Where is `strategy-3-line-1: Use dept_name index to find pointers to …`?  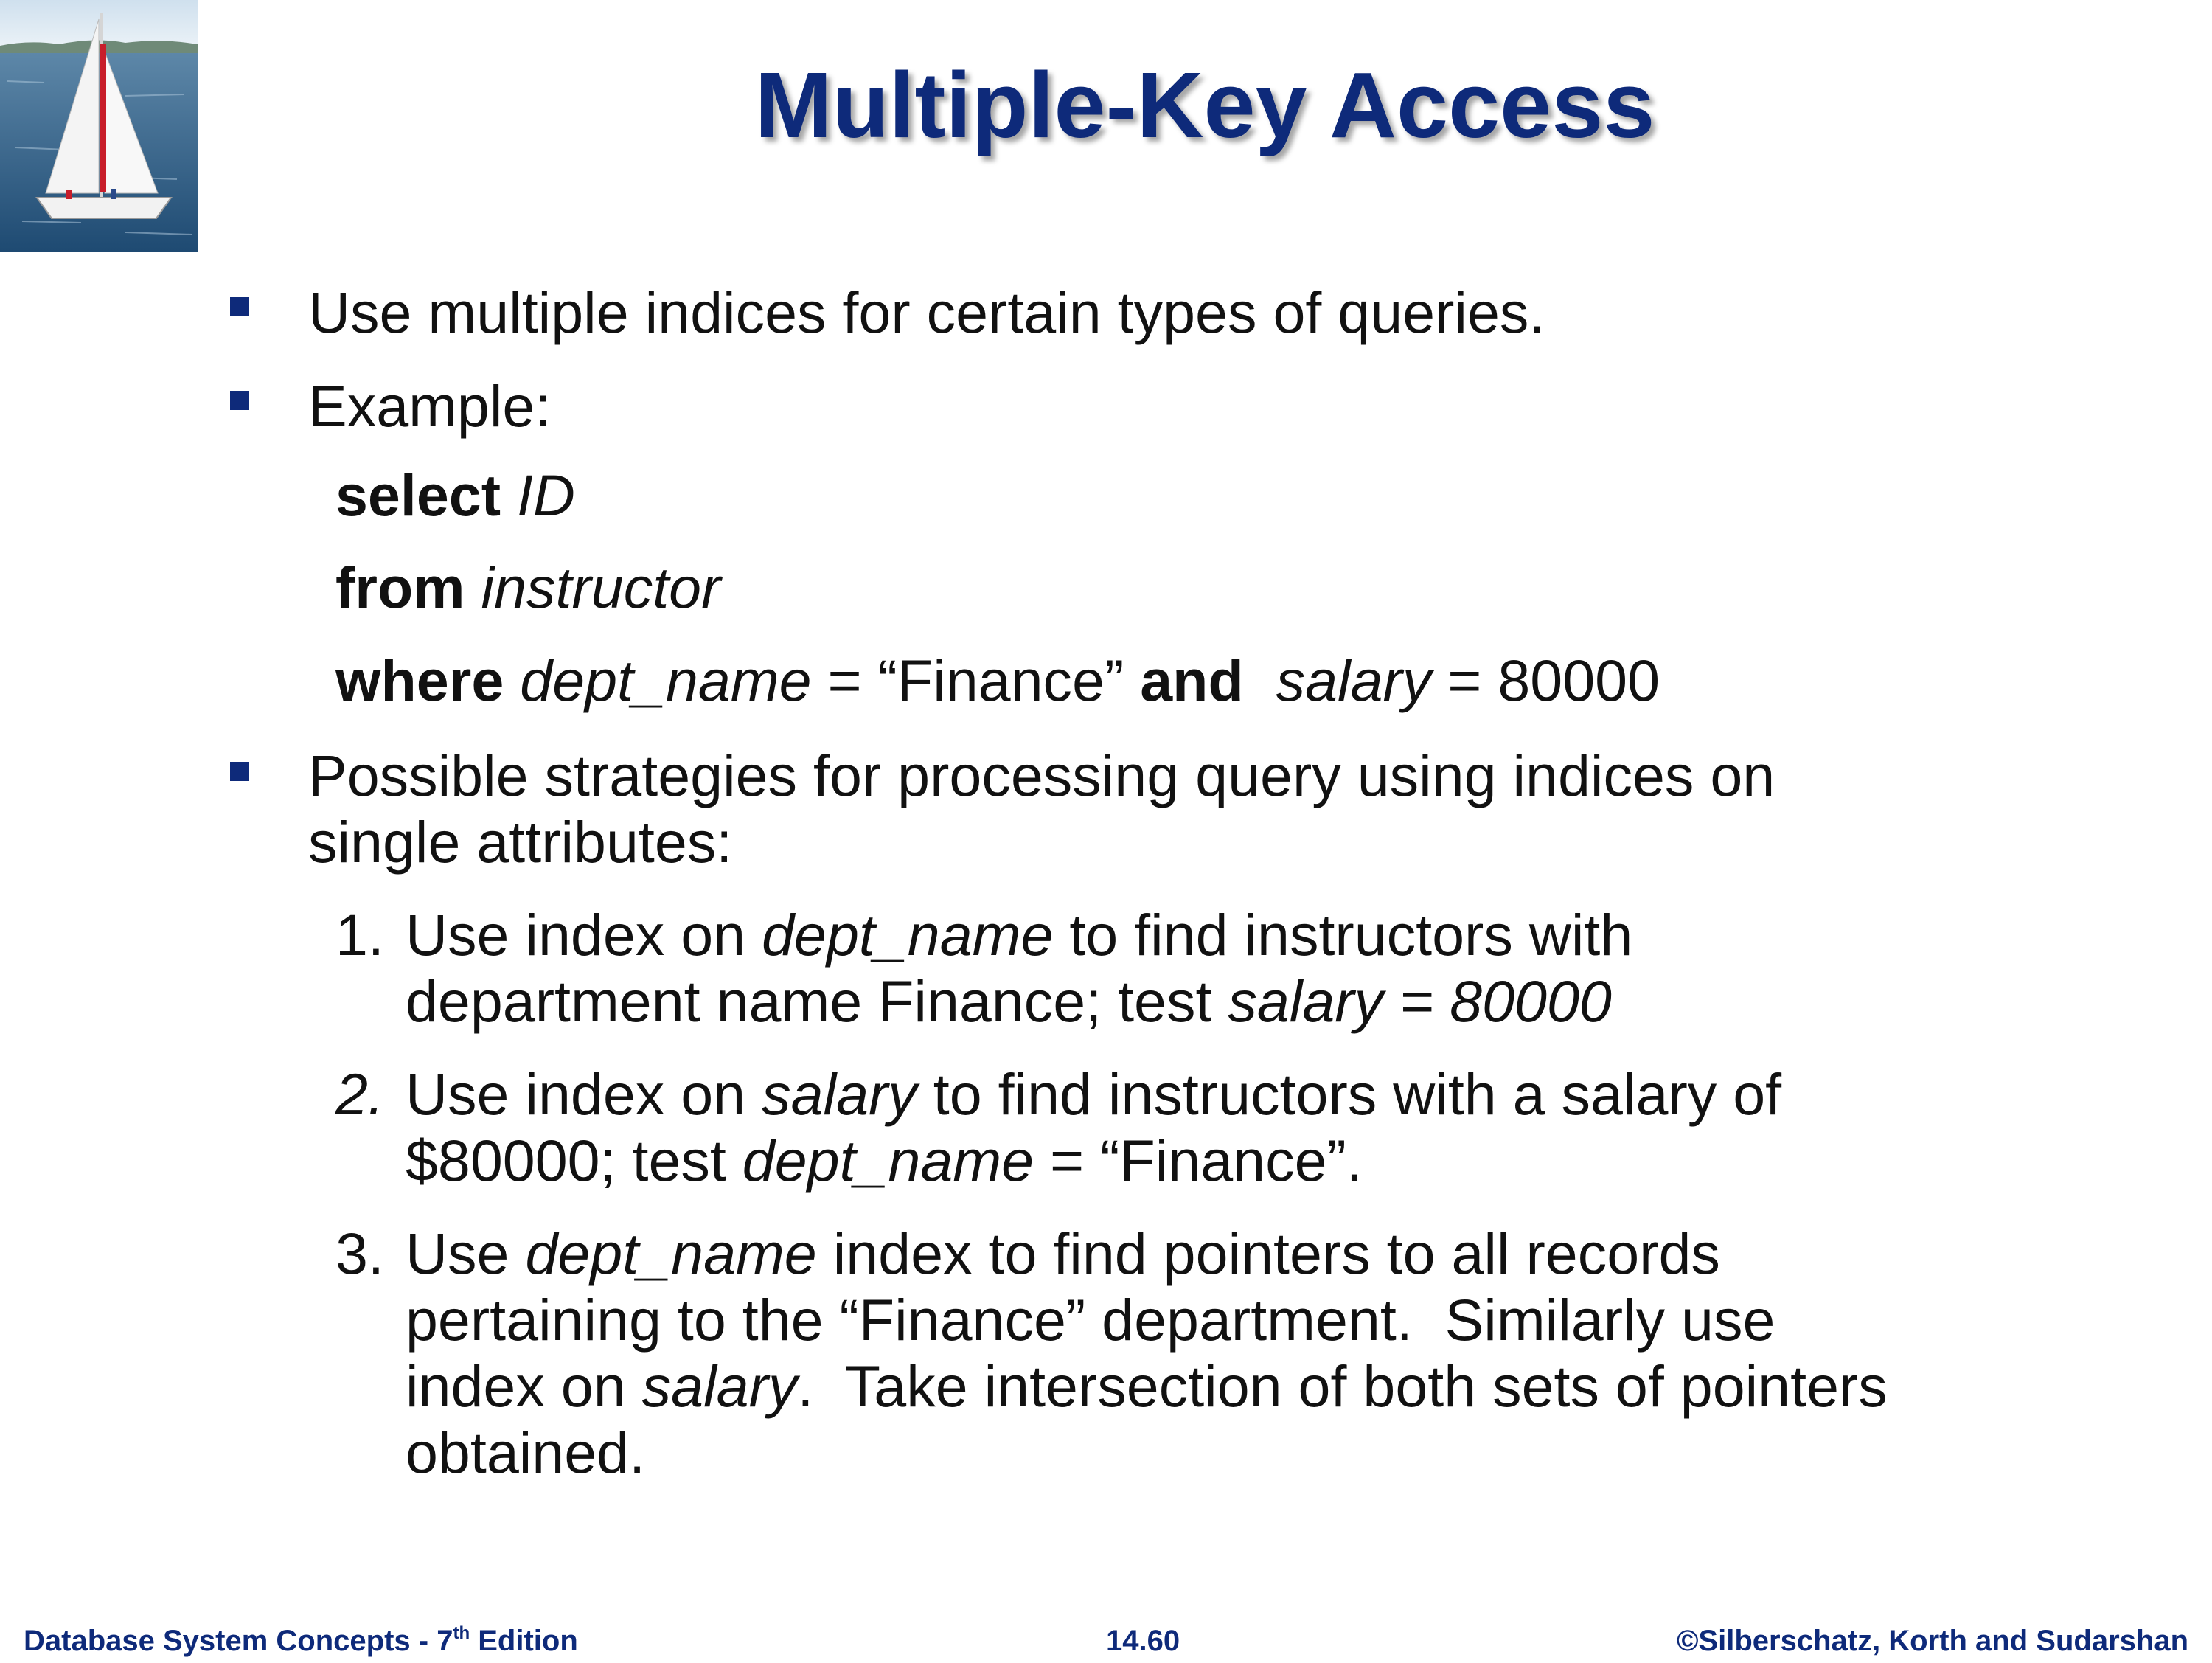 strategy-3-line-1: Use dept_name index to find pointers to … is located at coordinates (1063, 1253).